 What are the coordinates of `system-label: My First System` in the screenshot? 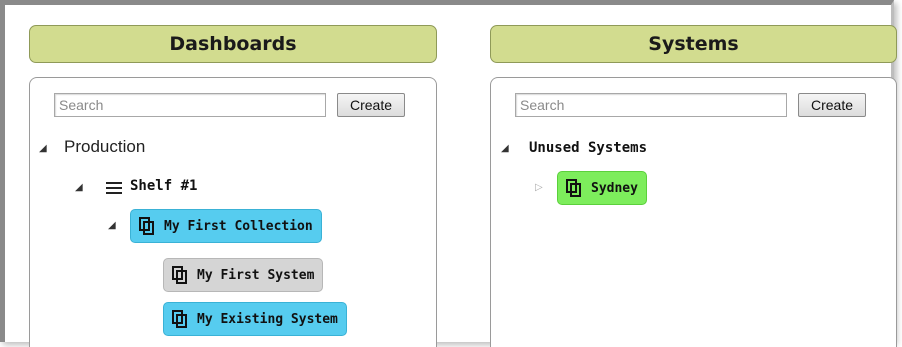 It's located at (256, 275).